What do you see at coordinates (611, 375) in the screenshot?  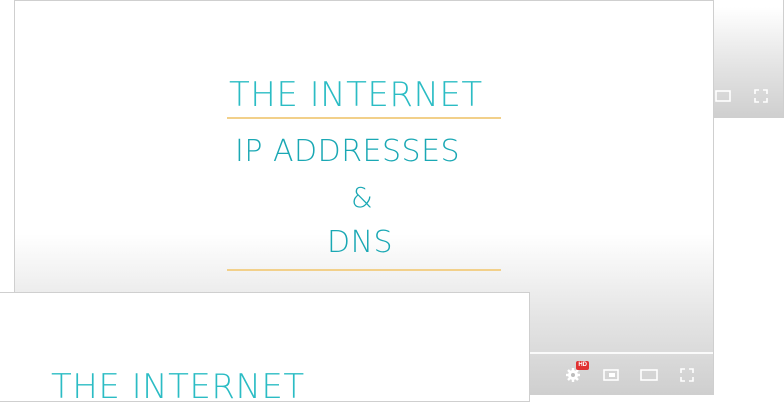 I see `miniplayer-icon` at bounding box center [611, 375].